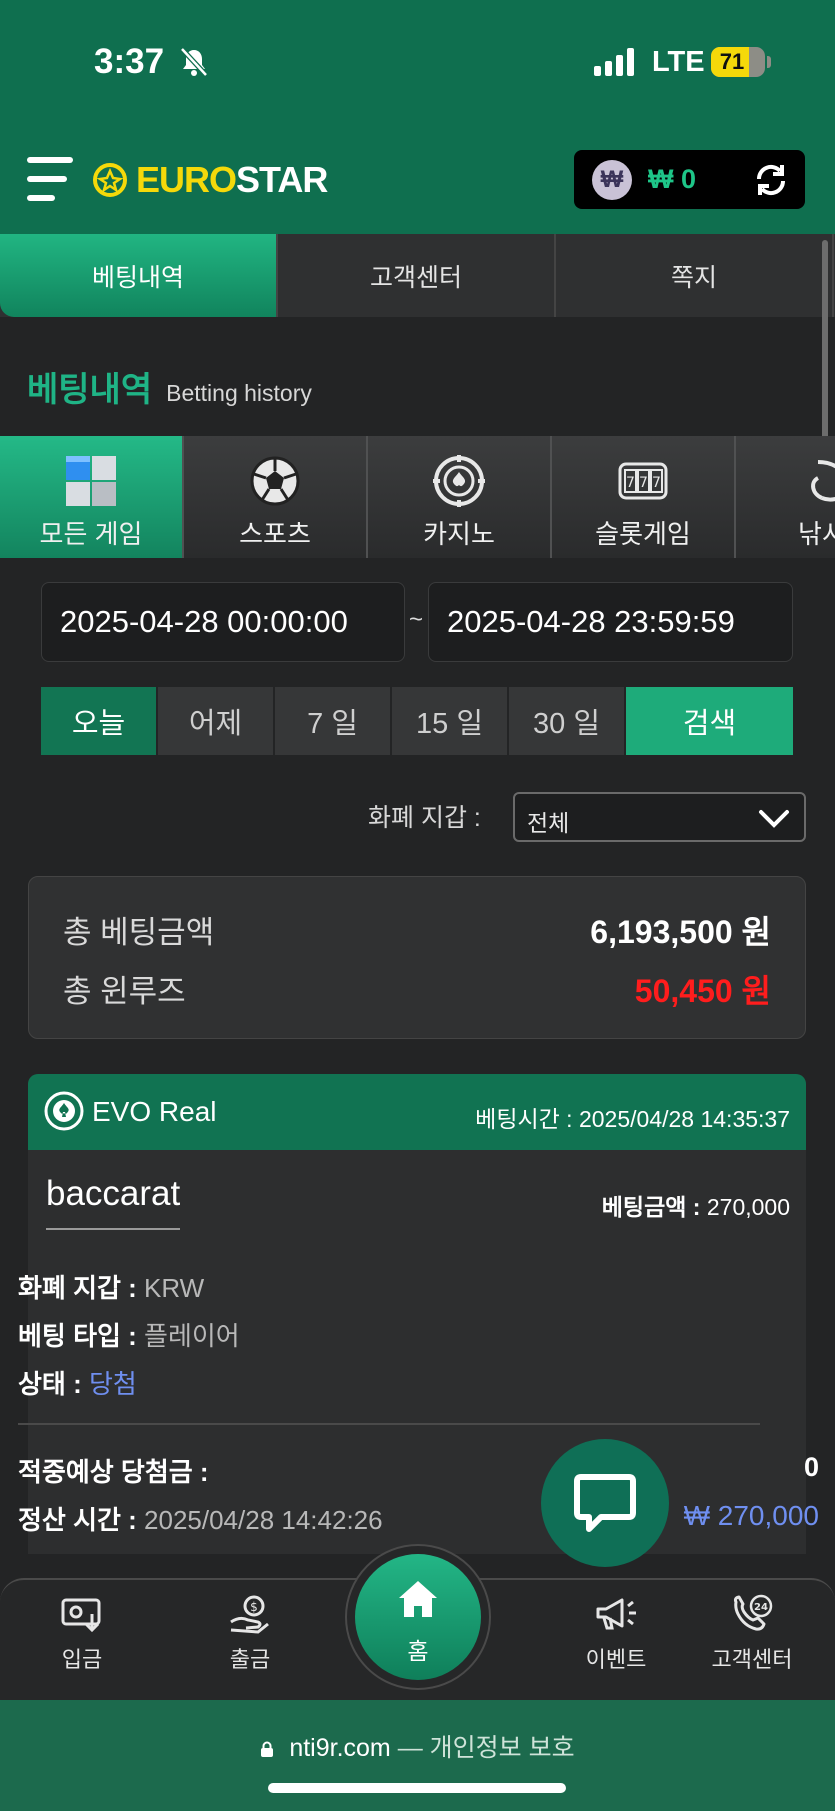 The image size is (835, 1811). I want to click on support-24-icon: 24, so click(753, 1612).